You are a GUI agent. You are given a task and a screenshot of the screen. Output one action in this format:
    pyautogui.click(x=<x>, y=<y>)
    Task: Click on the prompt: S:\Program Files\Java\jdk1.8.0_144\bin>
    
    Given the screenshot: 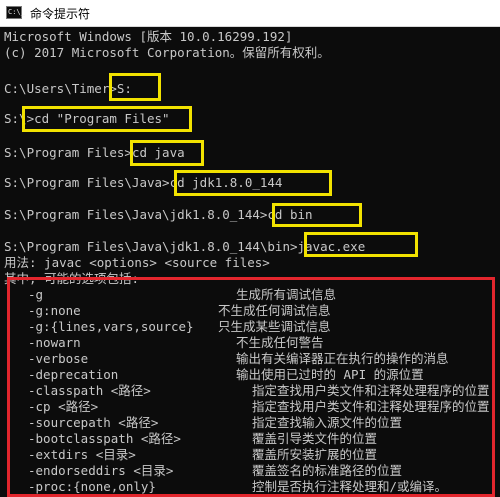 What is the action you would take?
    pyautogui.click(x=151, y=246)
    